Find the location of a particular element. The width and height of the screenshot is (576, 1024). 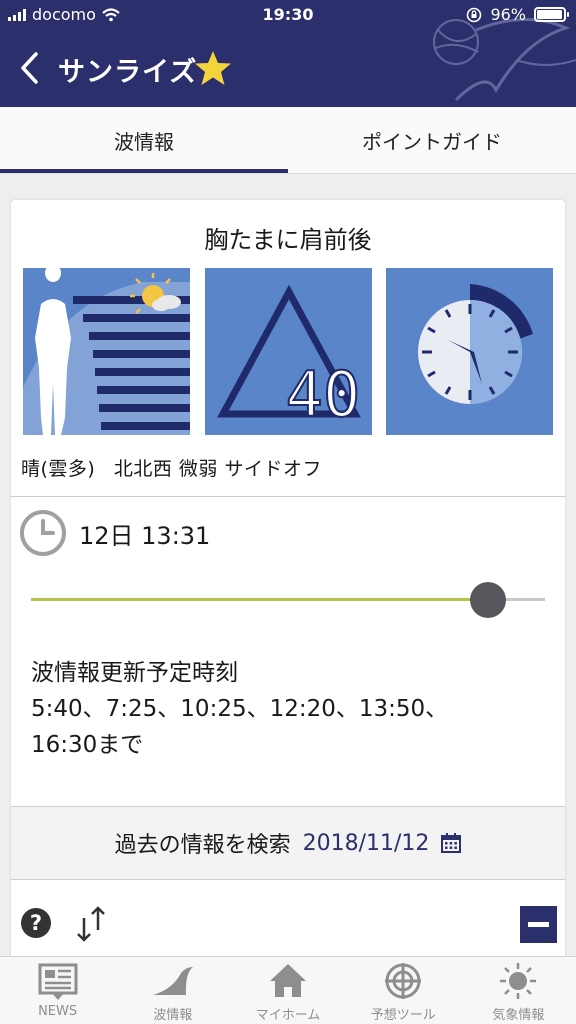

bottom-navigation: NEWS 波情報 マイホーム 予想ツール 気象情報 is located at coordinates (288, 990).